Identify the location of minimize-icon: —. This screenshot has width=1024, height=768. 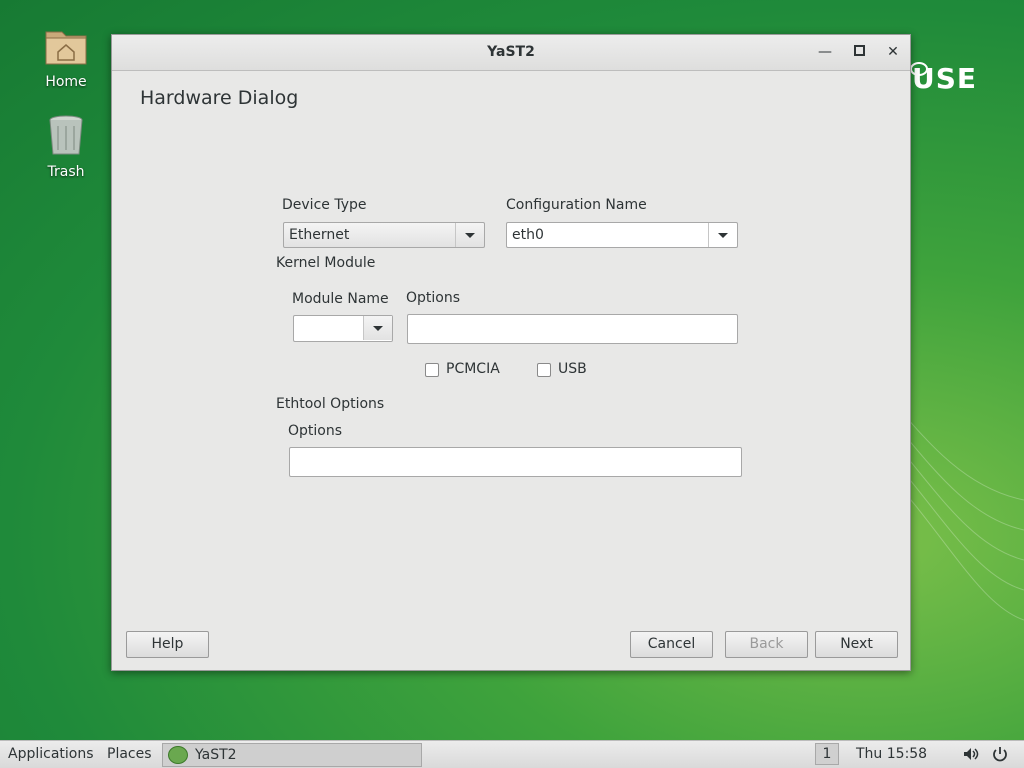
(825, 52).